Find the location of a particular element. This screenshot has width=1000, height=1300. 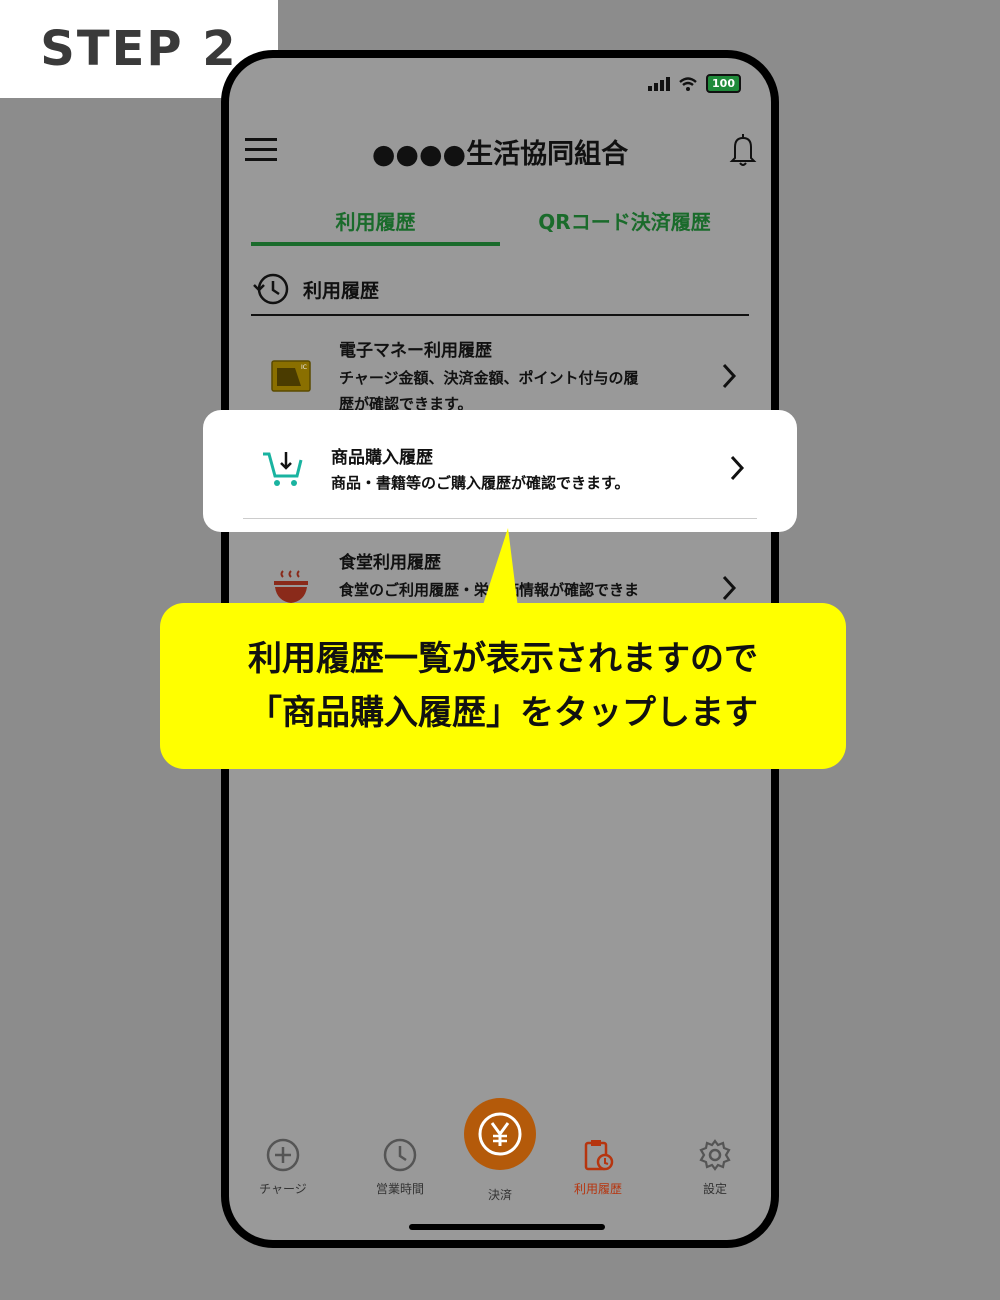

plus-circle-icon is located at coordinates (283, 1155).